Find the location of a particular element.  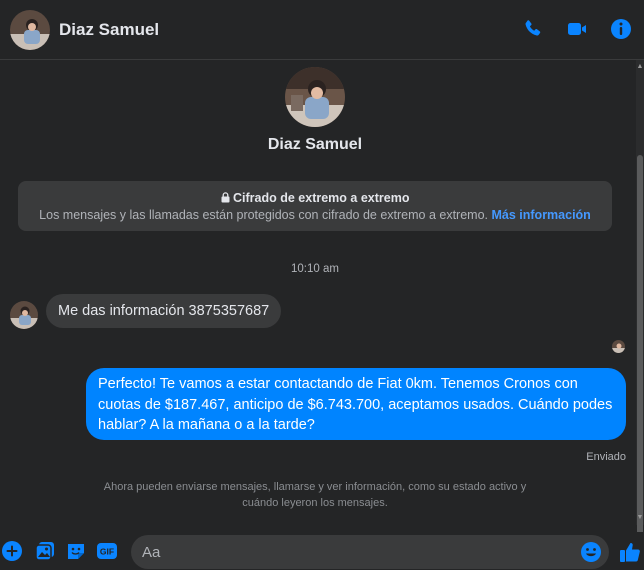

like-icon is located at coordinates (630, 552).